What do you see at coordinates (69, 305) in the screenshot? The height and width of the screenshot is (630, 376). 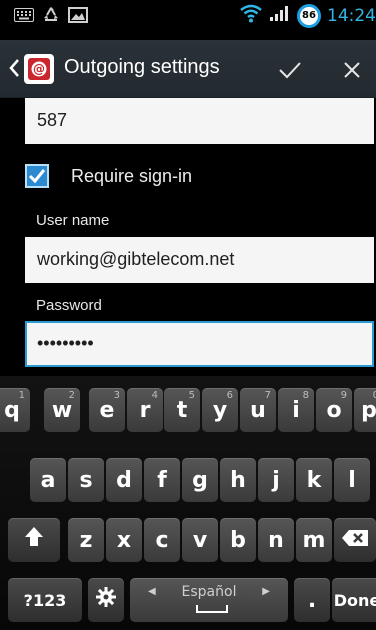 I see `password-label: Password` at bounding box center [69, 305].